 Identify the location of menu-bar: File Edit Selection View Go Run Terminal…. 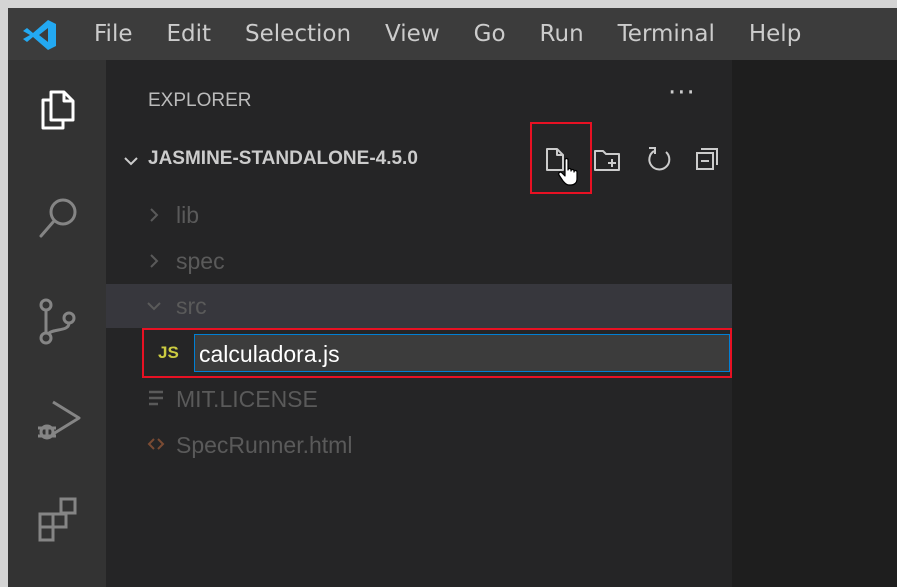
(464, 34).